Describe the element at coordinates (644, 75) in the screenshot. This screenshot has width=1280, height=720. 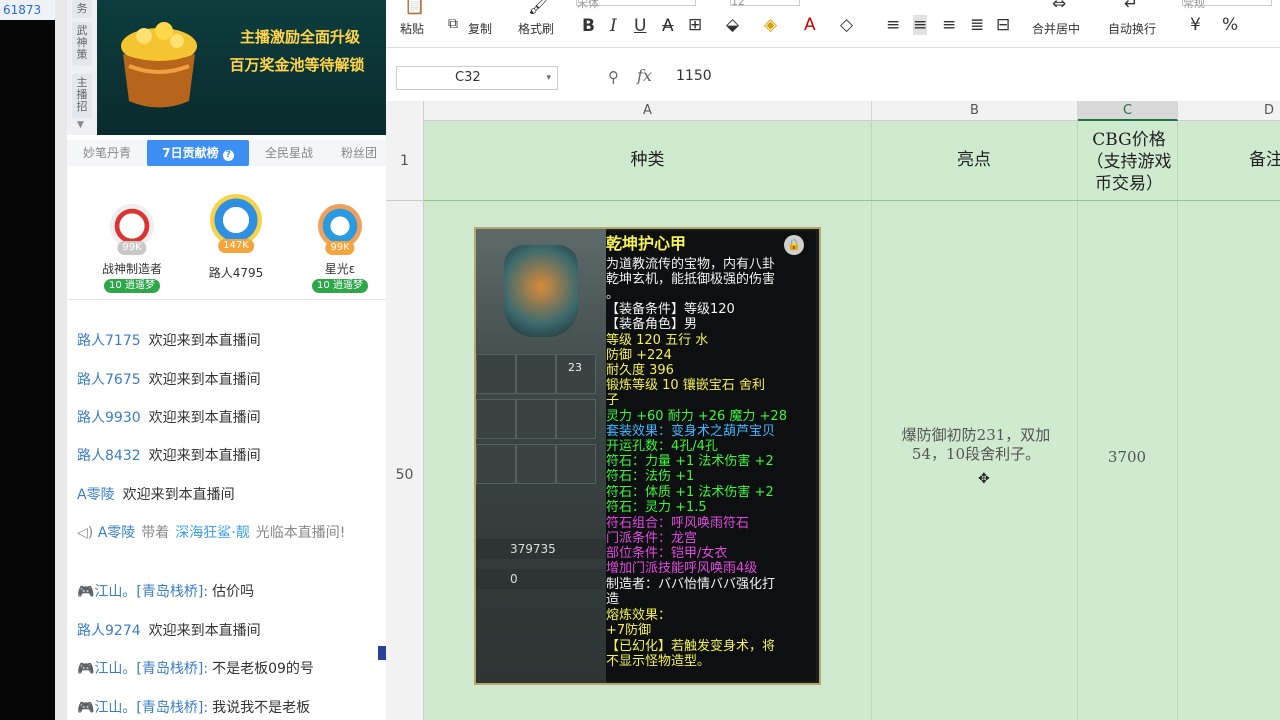
I see `fx-icon: fx` at that location.